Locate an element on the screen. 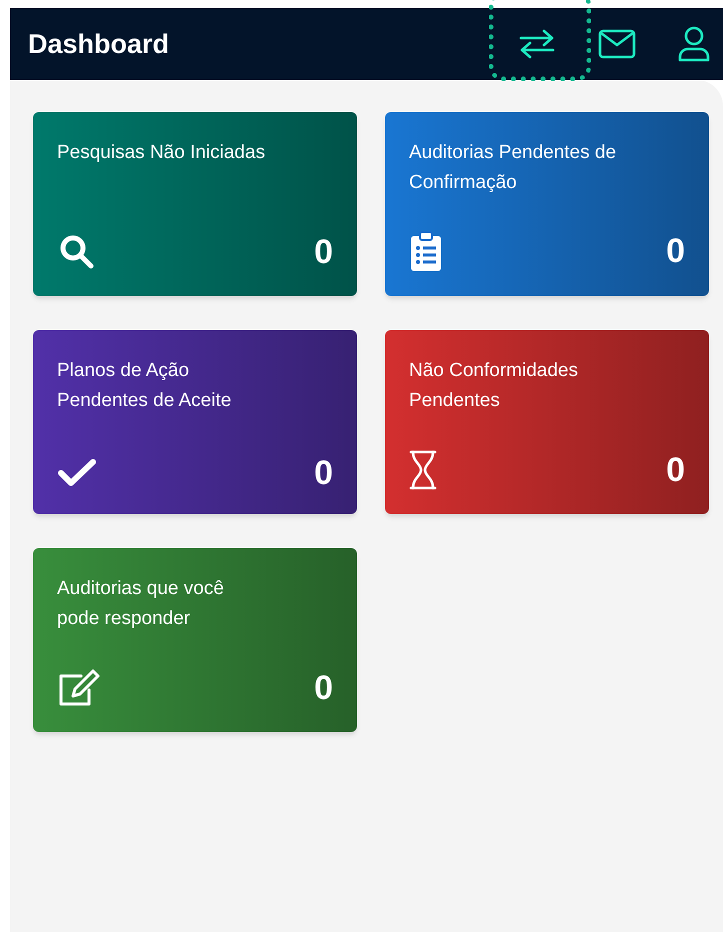  user-icon is located at coordinates (694, 44).